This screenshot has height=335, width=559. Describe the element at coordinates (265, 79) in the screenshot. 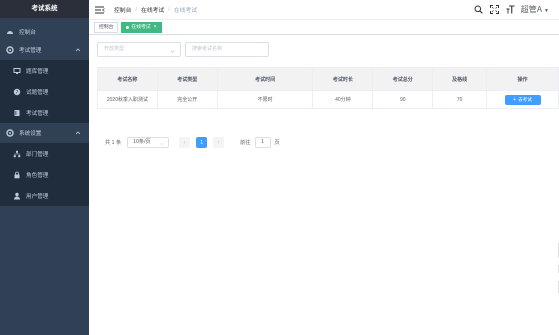

I see `column-header: 考试时间` at that location.